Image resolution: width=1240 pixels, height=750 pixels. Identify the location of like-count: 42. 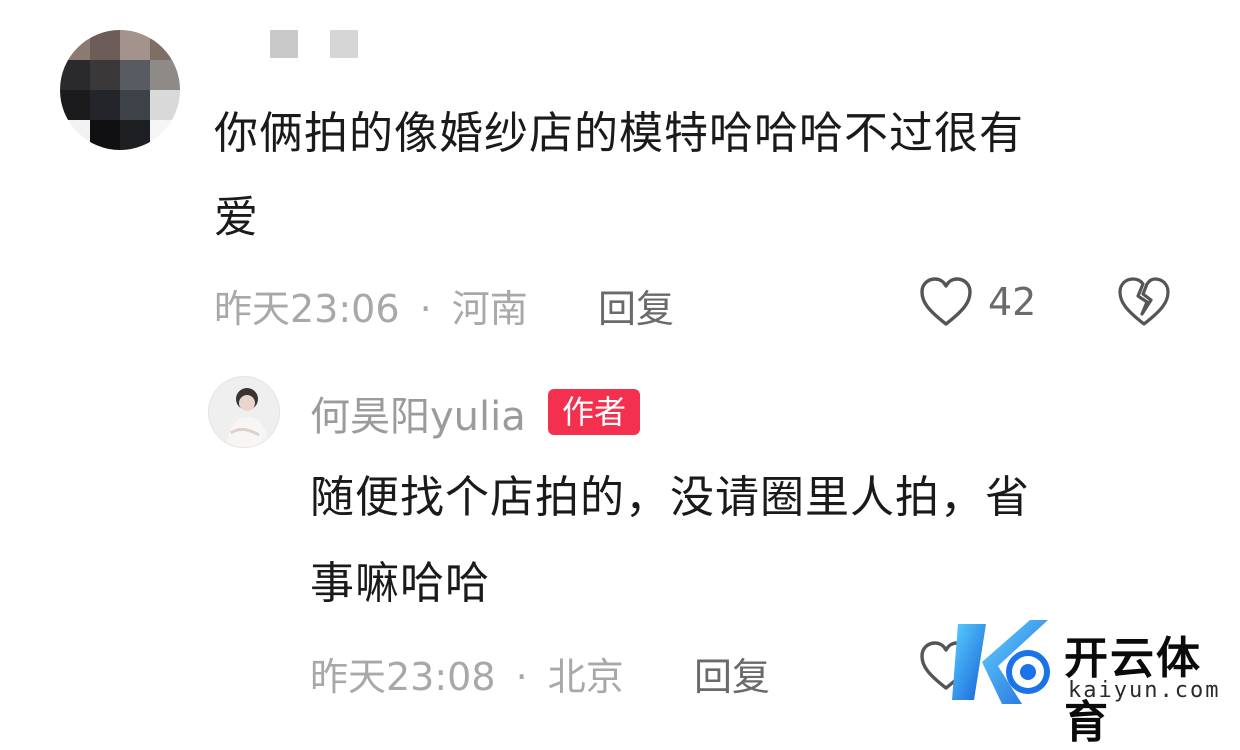
(1012, 302).